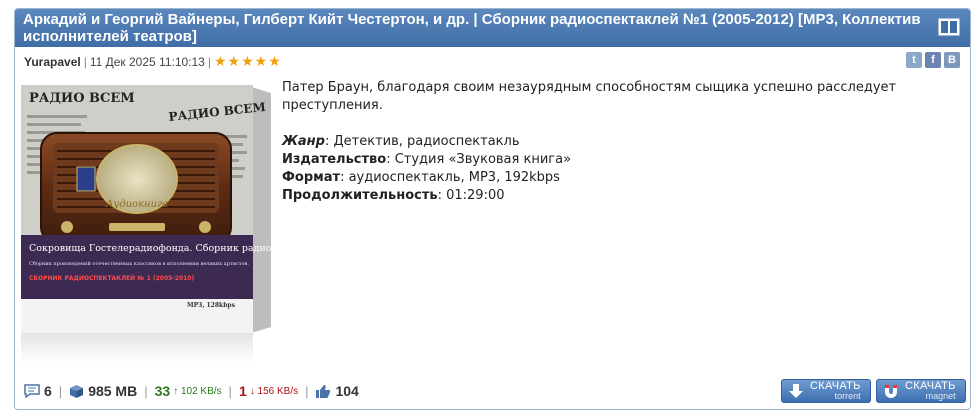 The height and width of the screenshot is (413, 977). What do you see at coordinates (274, 391) in the screenshot?
I see `leech-speed: ↓ 156 KB/s` at bounding box center [274, 391].